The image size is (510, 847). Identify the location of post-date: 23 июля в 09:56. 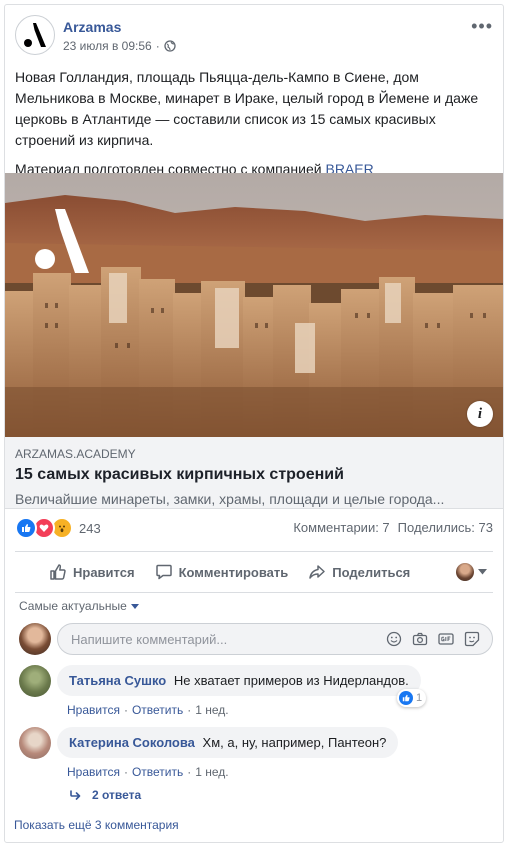
(107, 46).